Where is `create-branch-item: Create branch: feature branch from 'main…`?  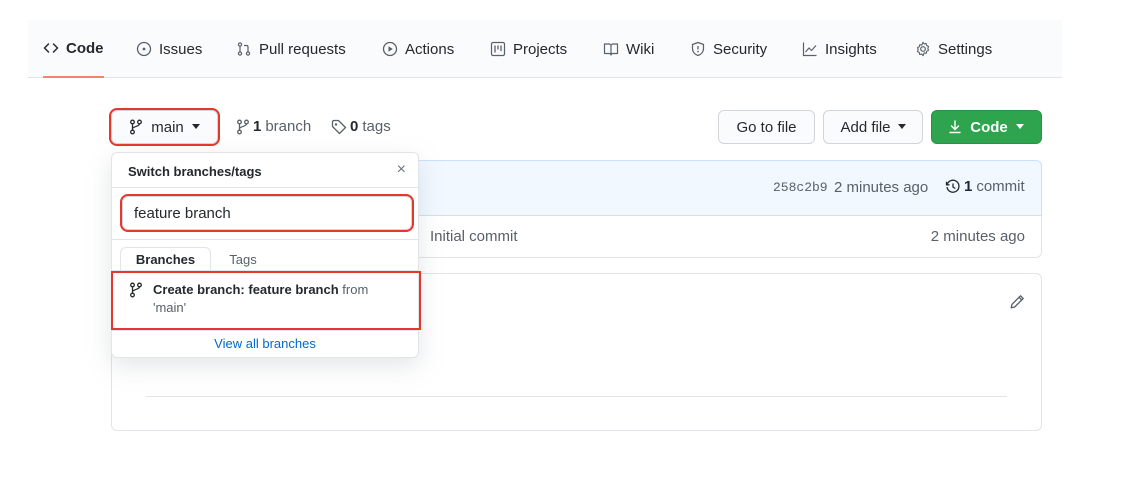
create-branch-item: Create branch: feature branch from 'main… is located at coordinates (266, 300).